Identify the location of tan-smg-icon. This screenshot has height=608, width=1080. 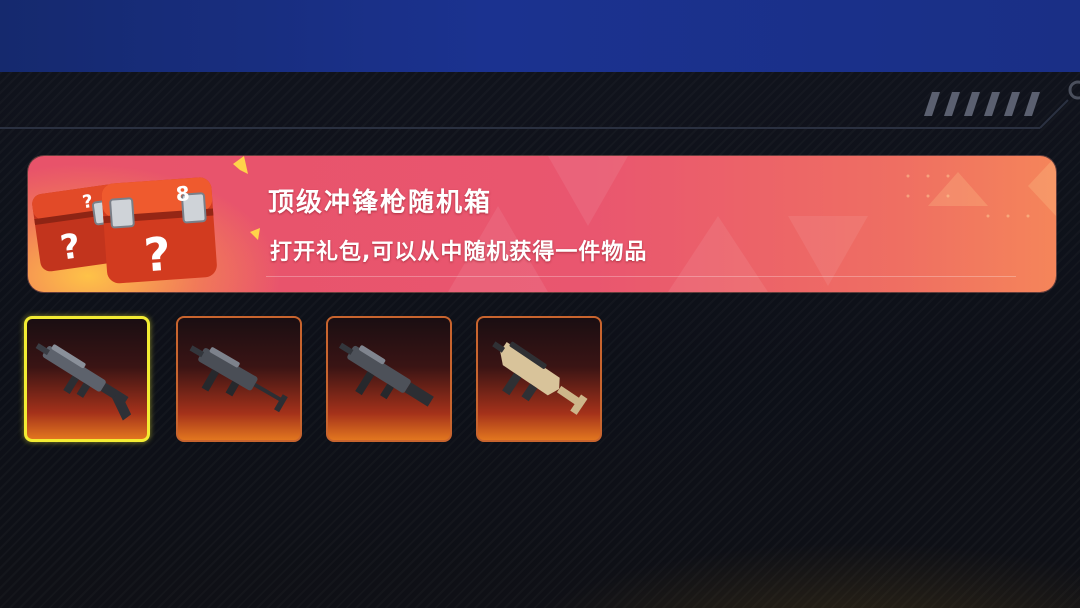
(540, 378).